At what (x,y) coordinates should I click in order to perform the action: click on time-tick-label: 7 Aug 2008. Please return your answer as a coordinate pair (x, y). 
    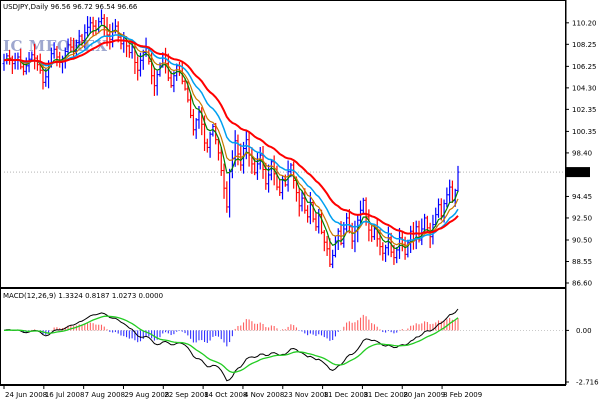
    Looking at the image, I should click on (105, 395).